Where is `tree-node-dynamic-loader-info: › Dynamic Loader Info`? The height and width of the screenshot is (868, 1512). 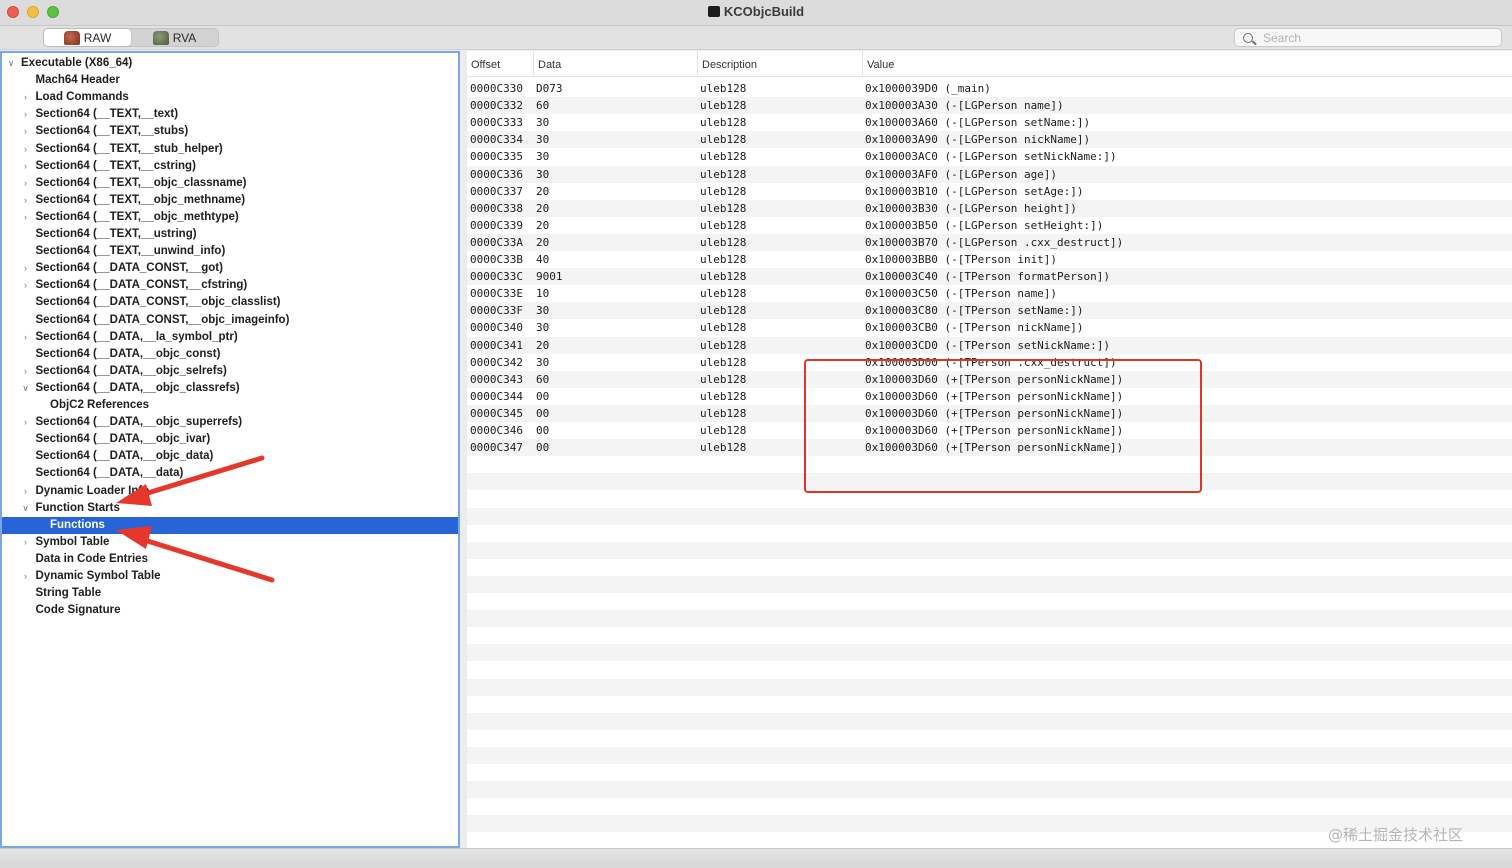
tree-node-dynamic-loader-info: › Dynamic Loader Info is located at coordinates (230, 491).